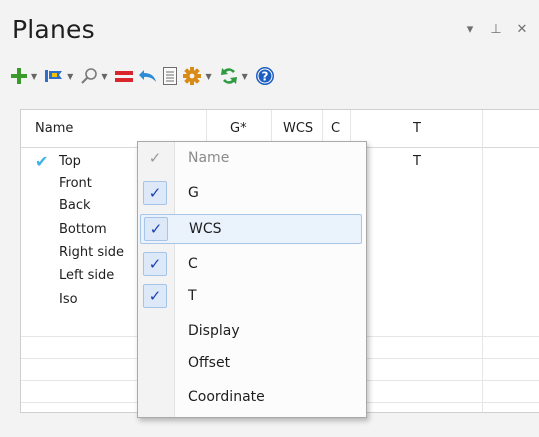  What do you see at coordinates (19, 76) in the screenshot?
I see `add-plane-icon` at bounding box center [19, 76].